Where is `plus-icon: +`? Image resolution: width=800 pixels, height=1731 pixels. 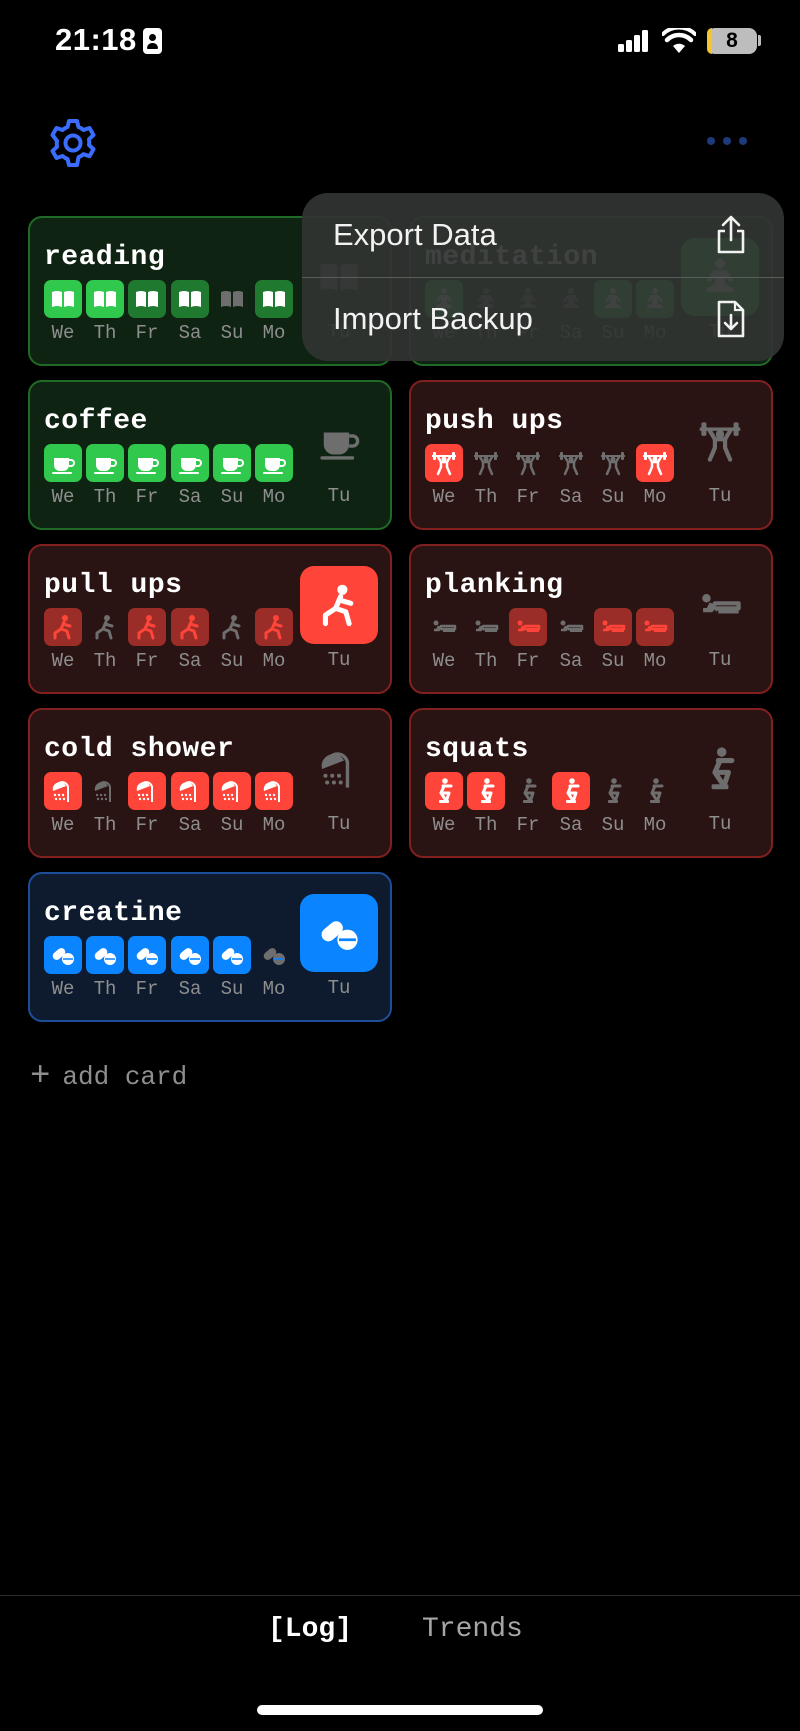 plus-icon: + is located at coordinates (40, 1077).